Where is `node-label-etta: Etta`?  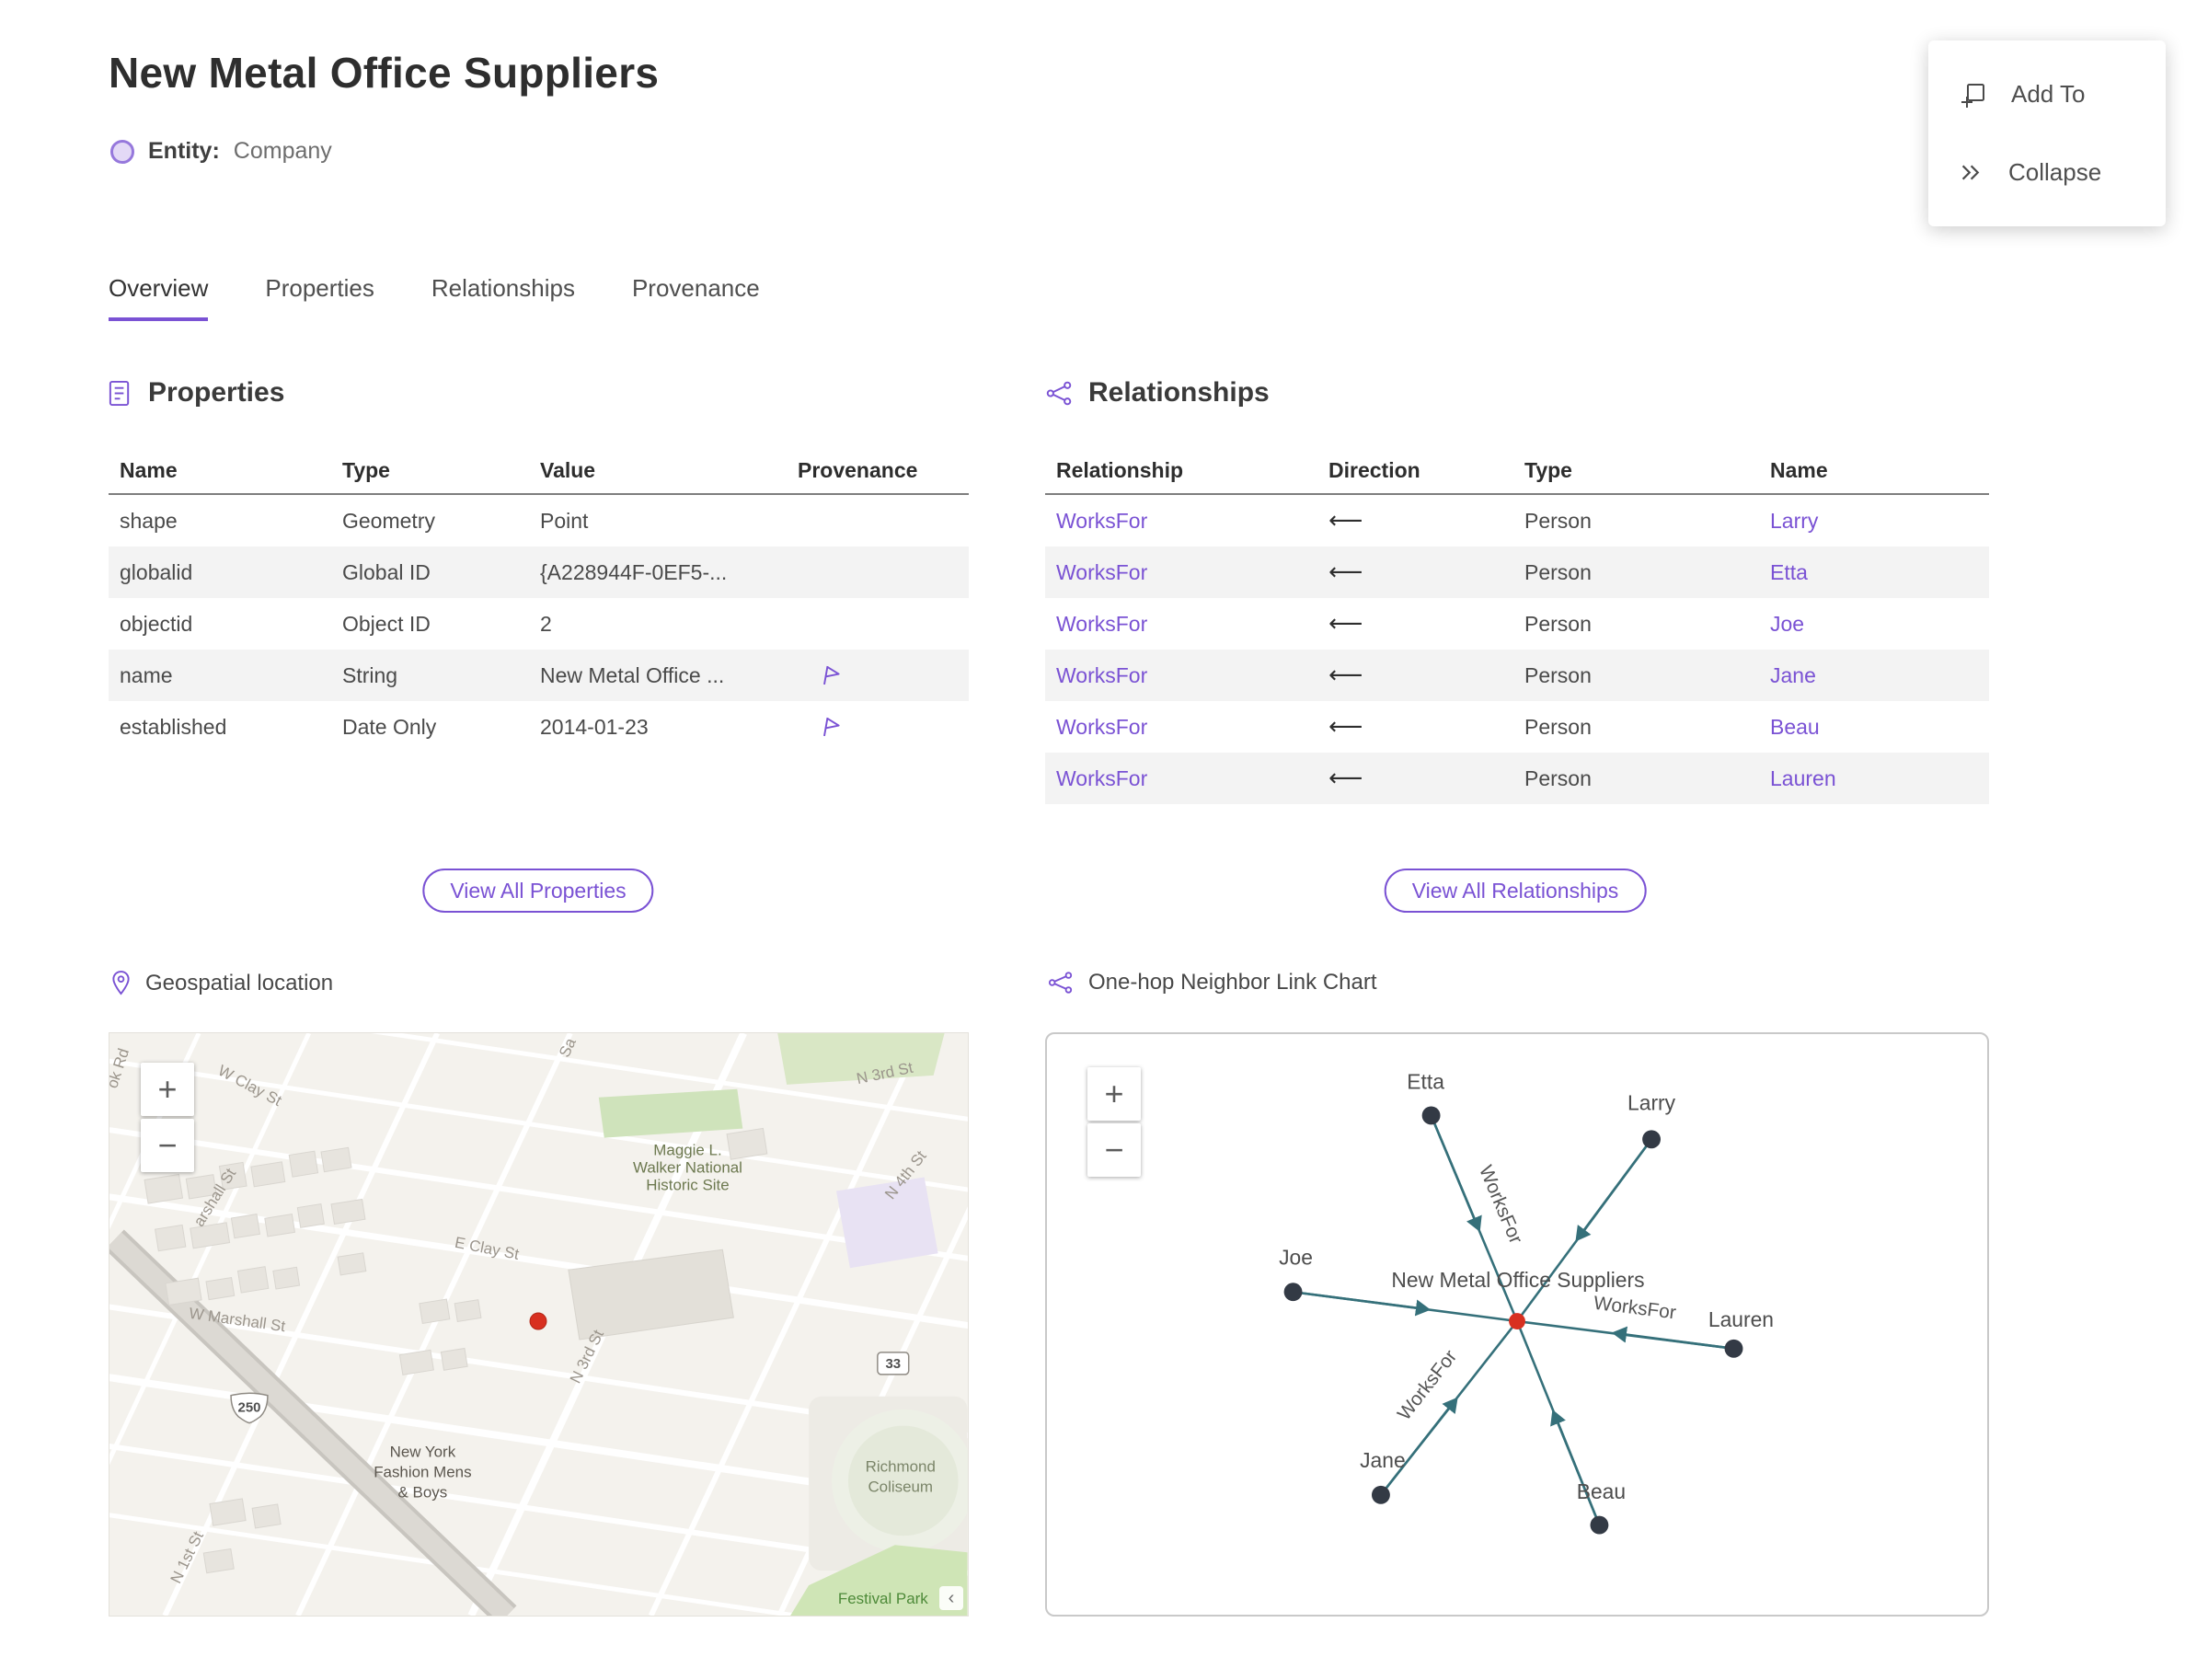
node-label-etta: Etta is located at coordinates (1425, 1082).